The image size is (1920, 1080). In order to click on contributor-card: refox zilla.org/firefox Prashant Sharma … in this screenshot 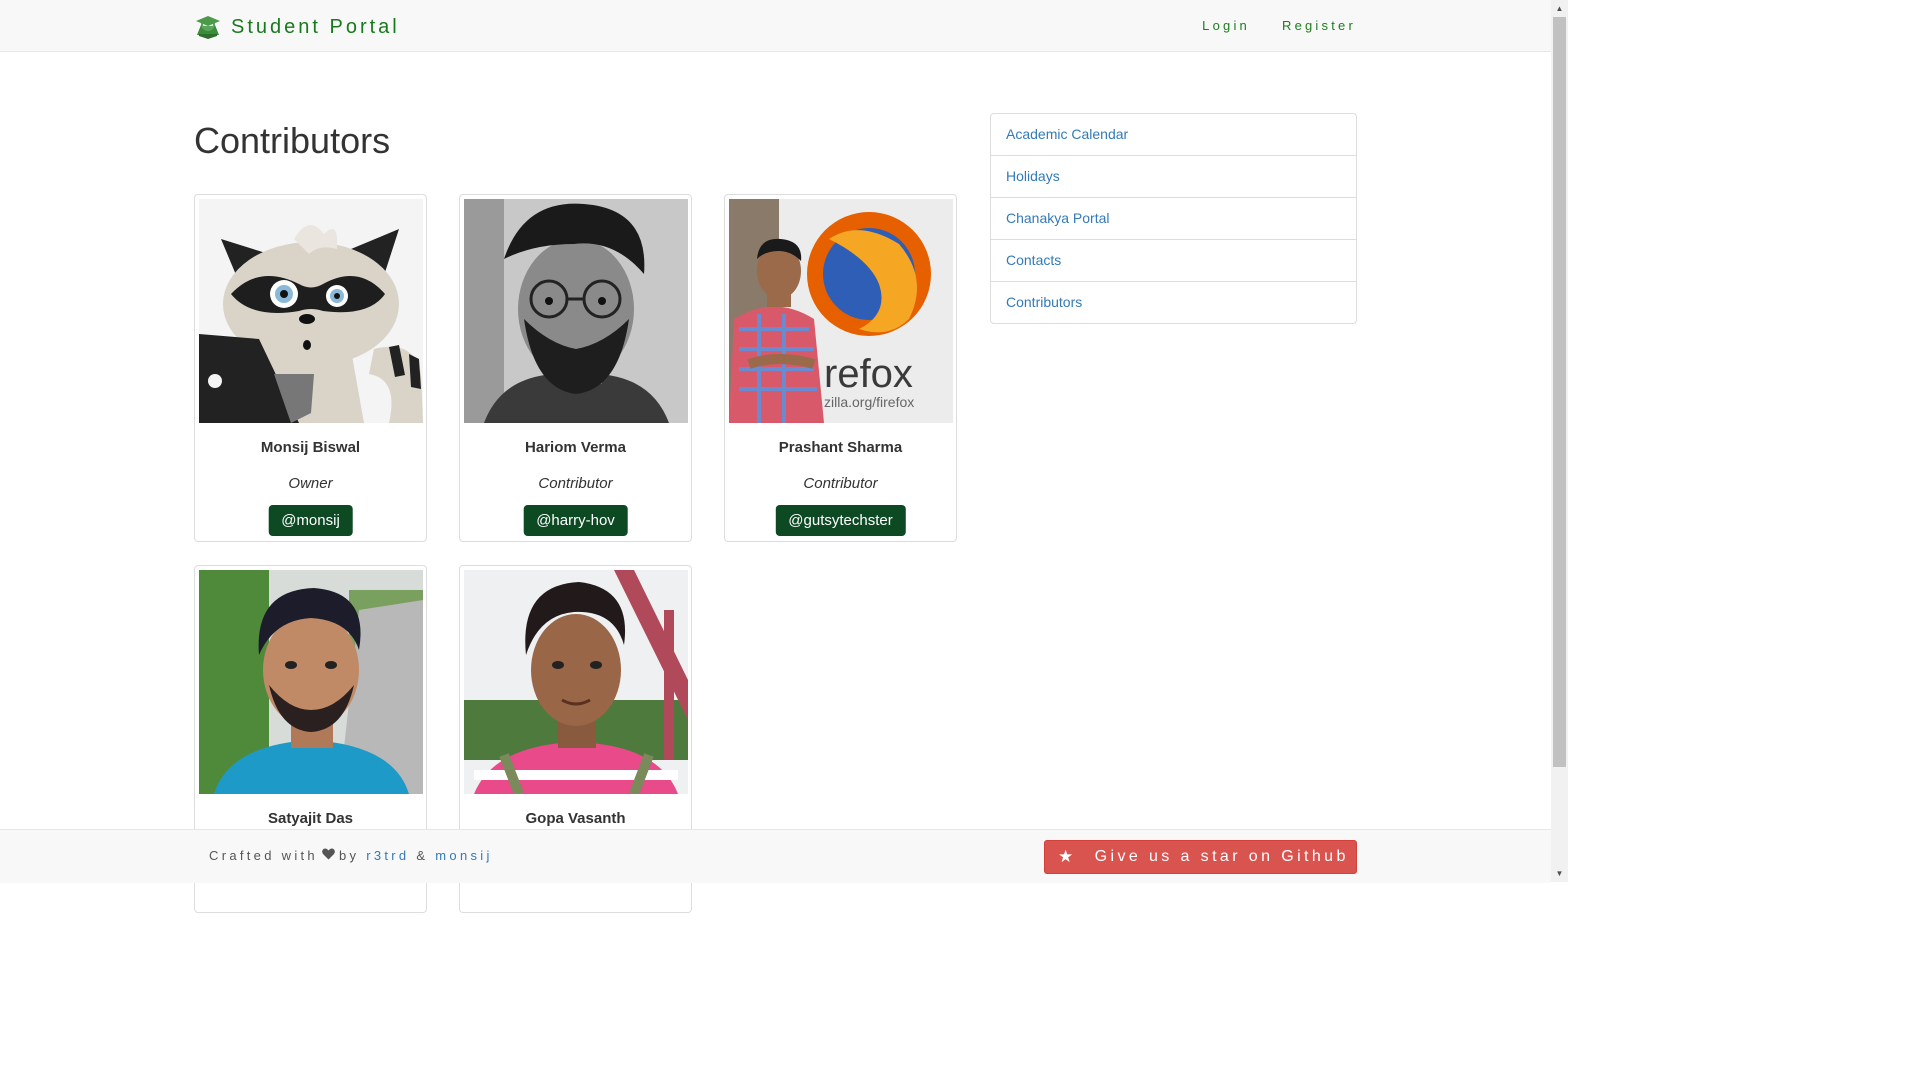, I will do `click(840, 368)`.